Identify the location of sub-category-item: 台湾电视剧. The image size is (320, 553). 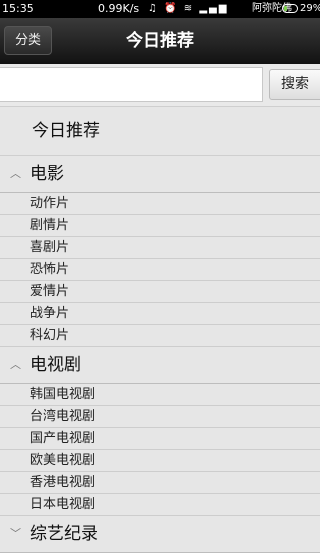
(160, 417).